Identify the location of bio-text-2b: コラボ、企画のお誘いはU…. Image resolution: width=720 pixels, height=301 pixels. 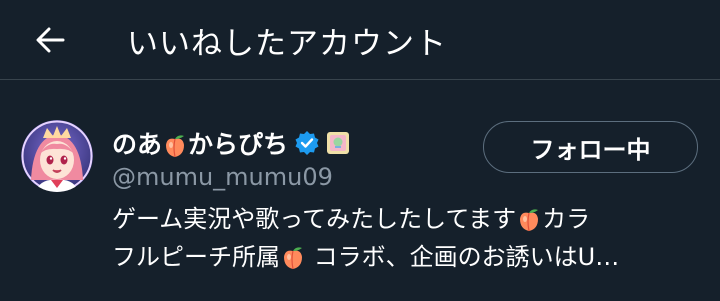
(463, 257).